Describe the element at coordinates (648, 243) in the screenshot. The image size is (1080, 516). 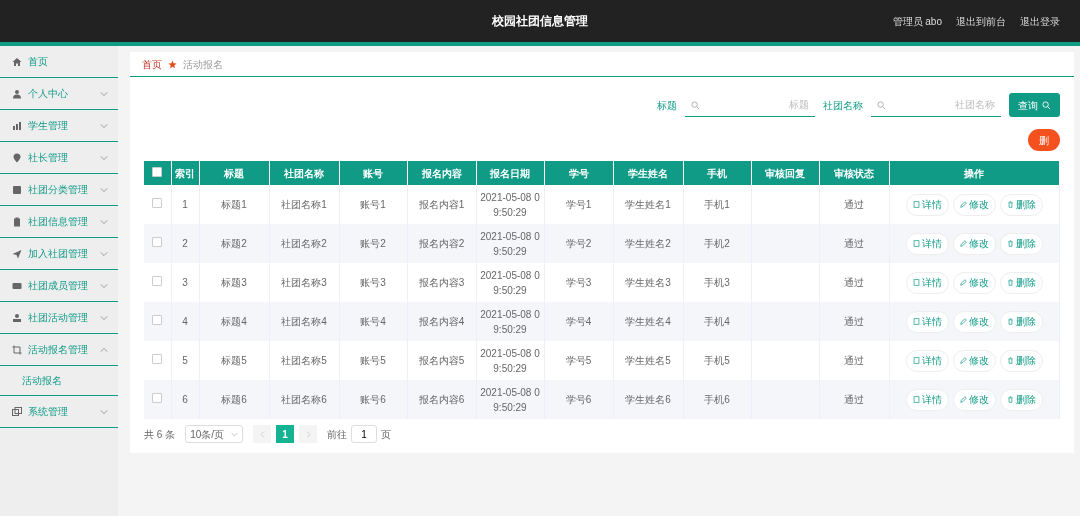
I see `table-cell: 学生姓名2` at that location.